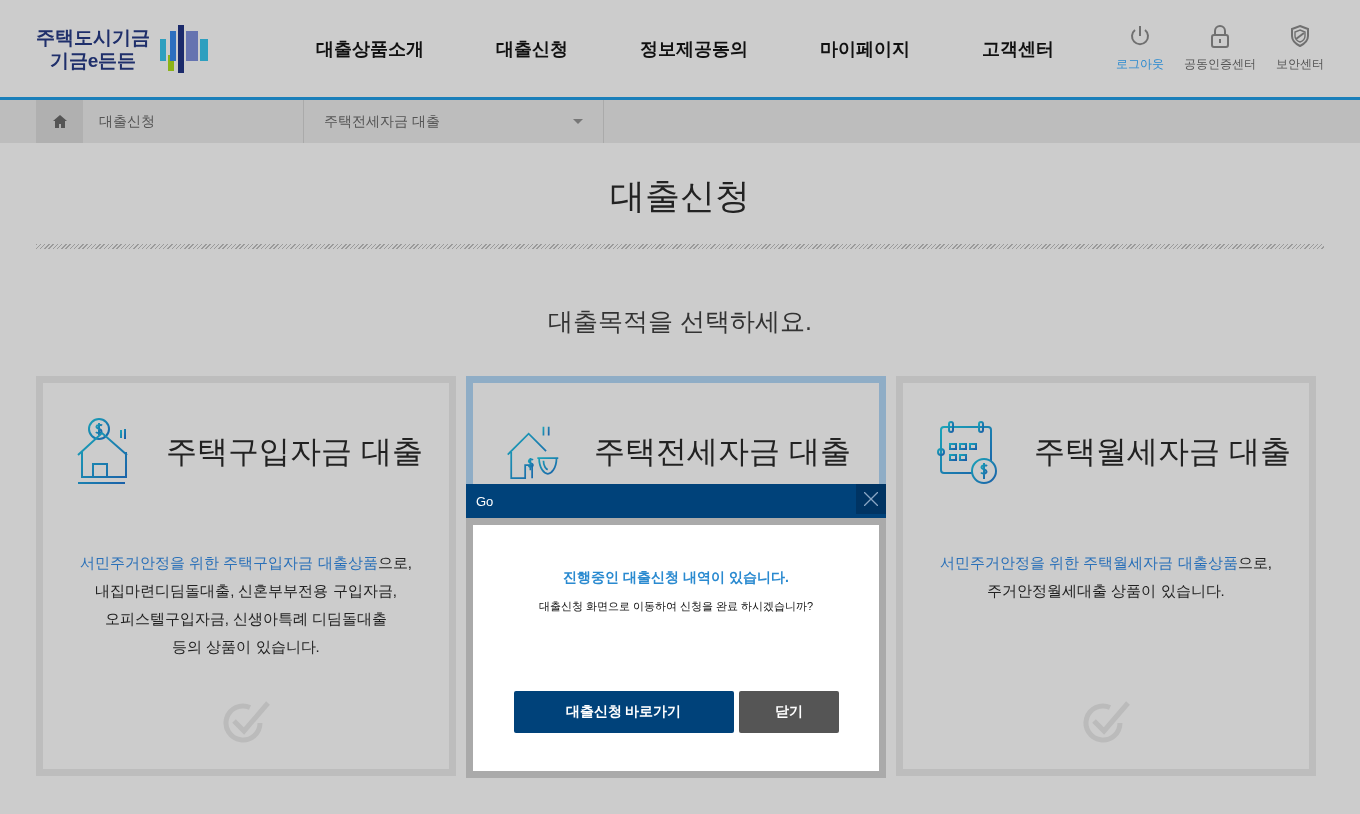 Image resolution: width=1360 pixels, height=814 pixels. What do you see at coordinates (533, 452) in the screenshot?
I see `house-bowl-icon` at bounding box center [533, 452].